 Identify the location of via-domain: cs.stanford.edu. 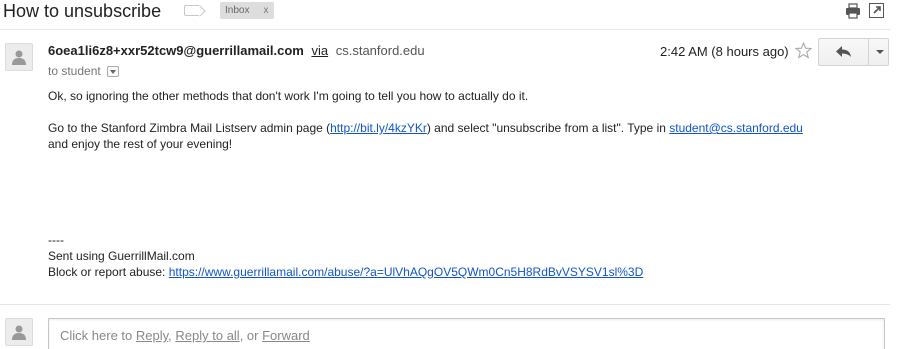
(380, 50).